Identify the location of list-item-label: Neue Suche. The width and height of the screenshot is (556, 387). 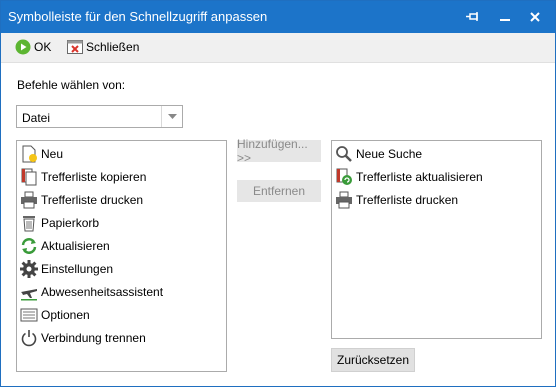
(389, 154).